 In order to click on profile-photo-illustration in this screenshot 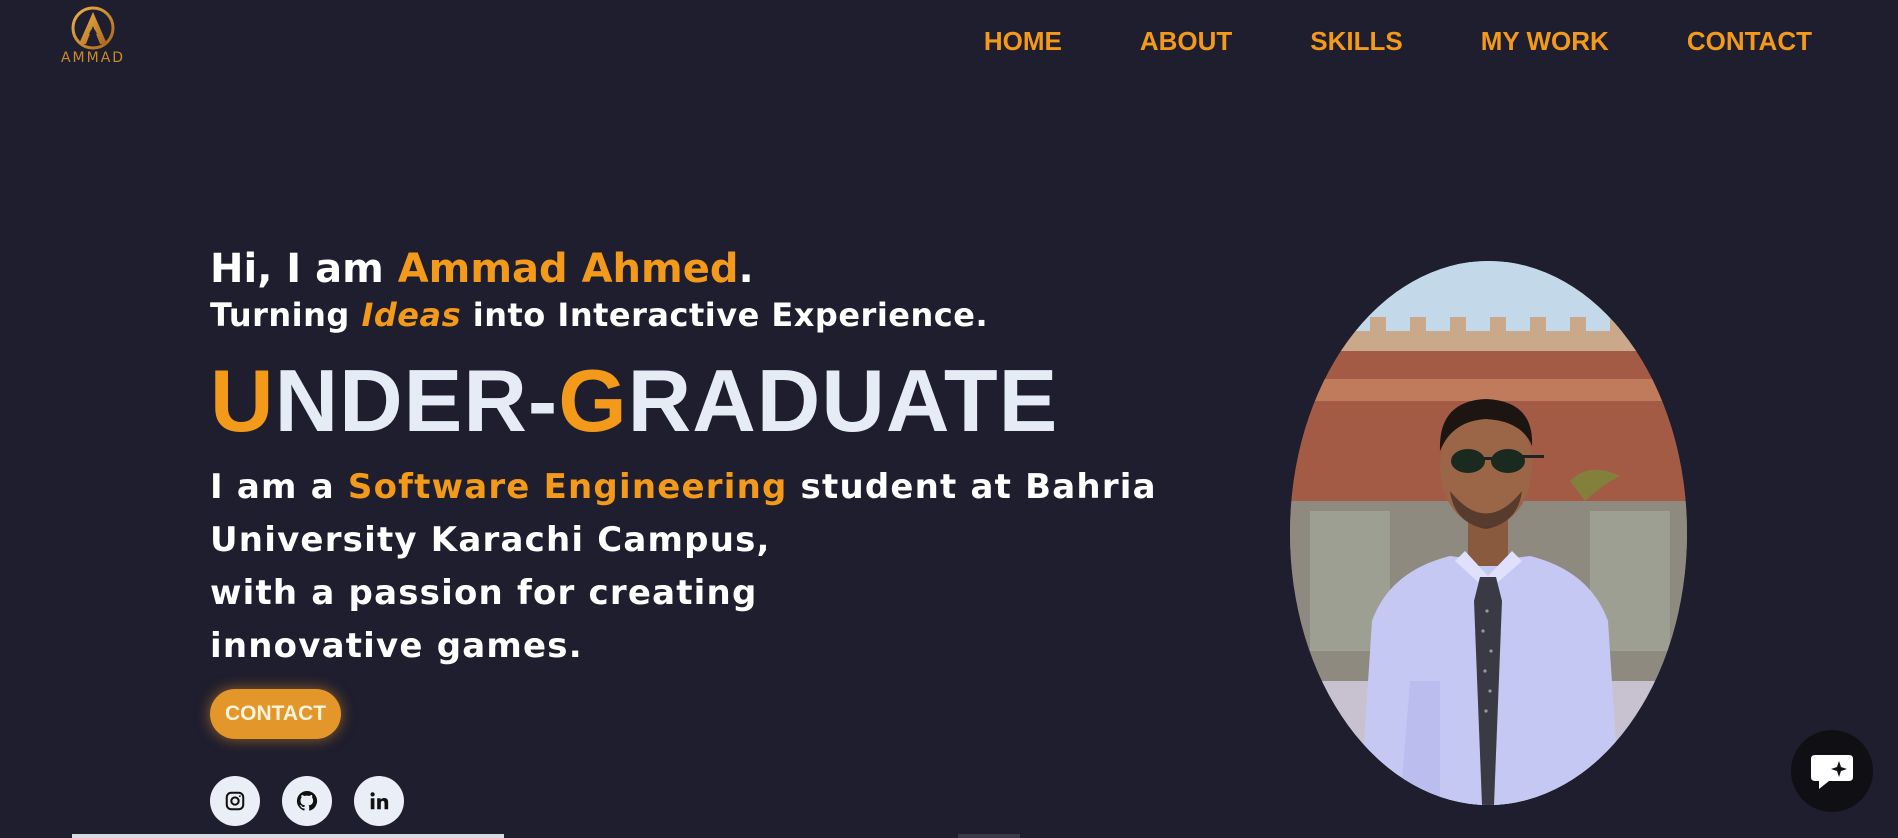, I will do `click(1488, 533)`.